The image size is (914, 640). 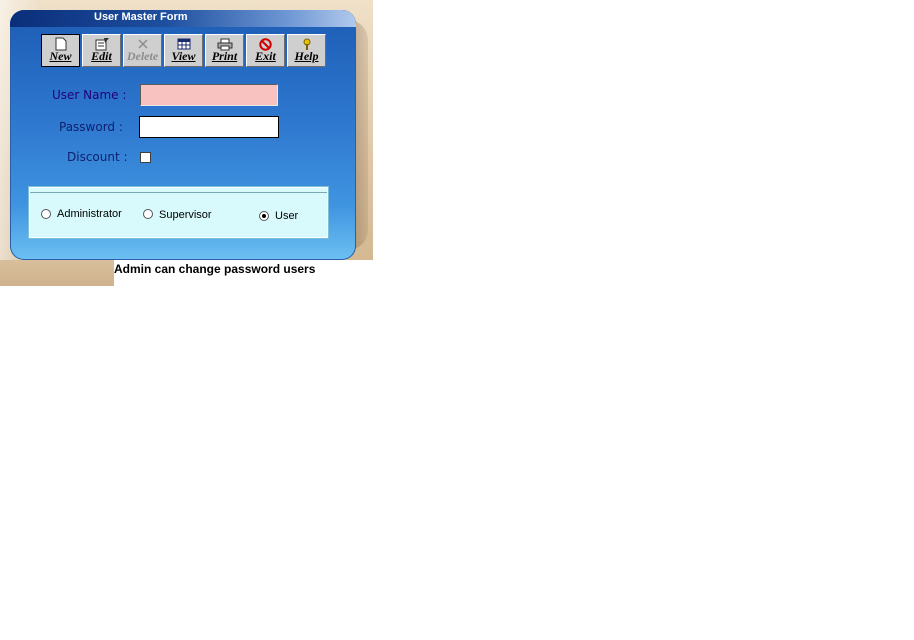 What do you see at coordinates (89, 95) in the screenshot?
I see `username-label: User Name :` at bounding box center [89, 95].